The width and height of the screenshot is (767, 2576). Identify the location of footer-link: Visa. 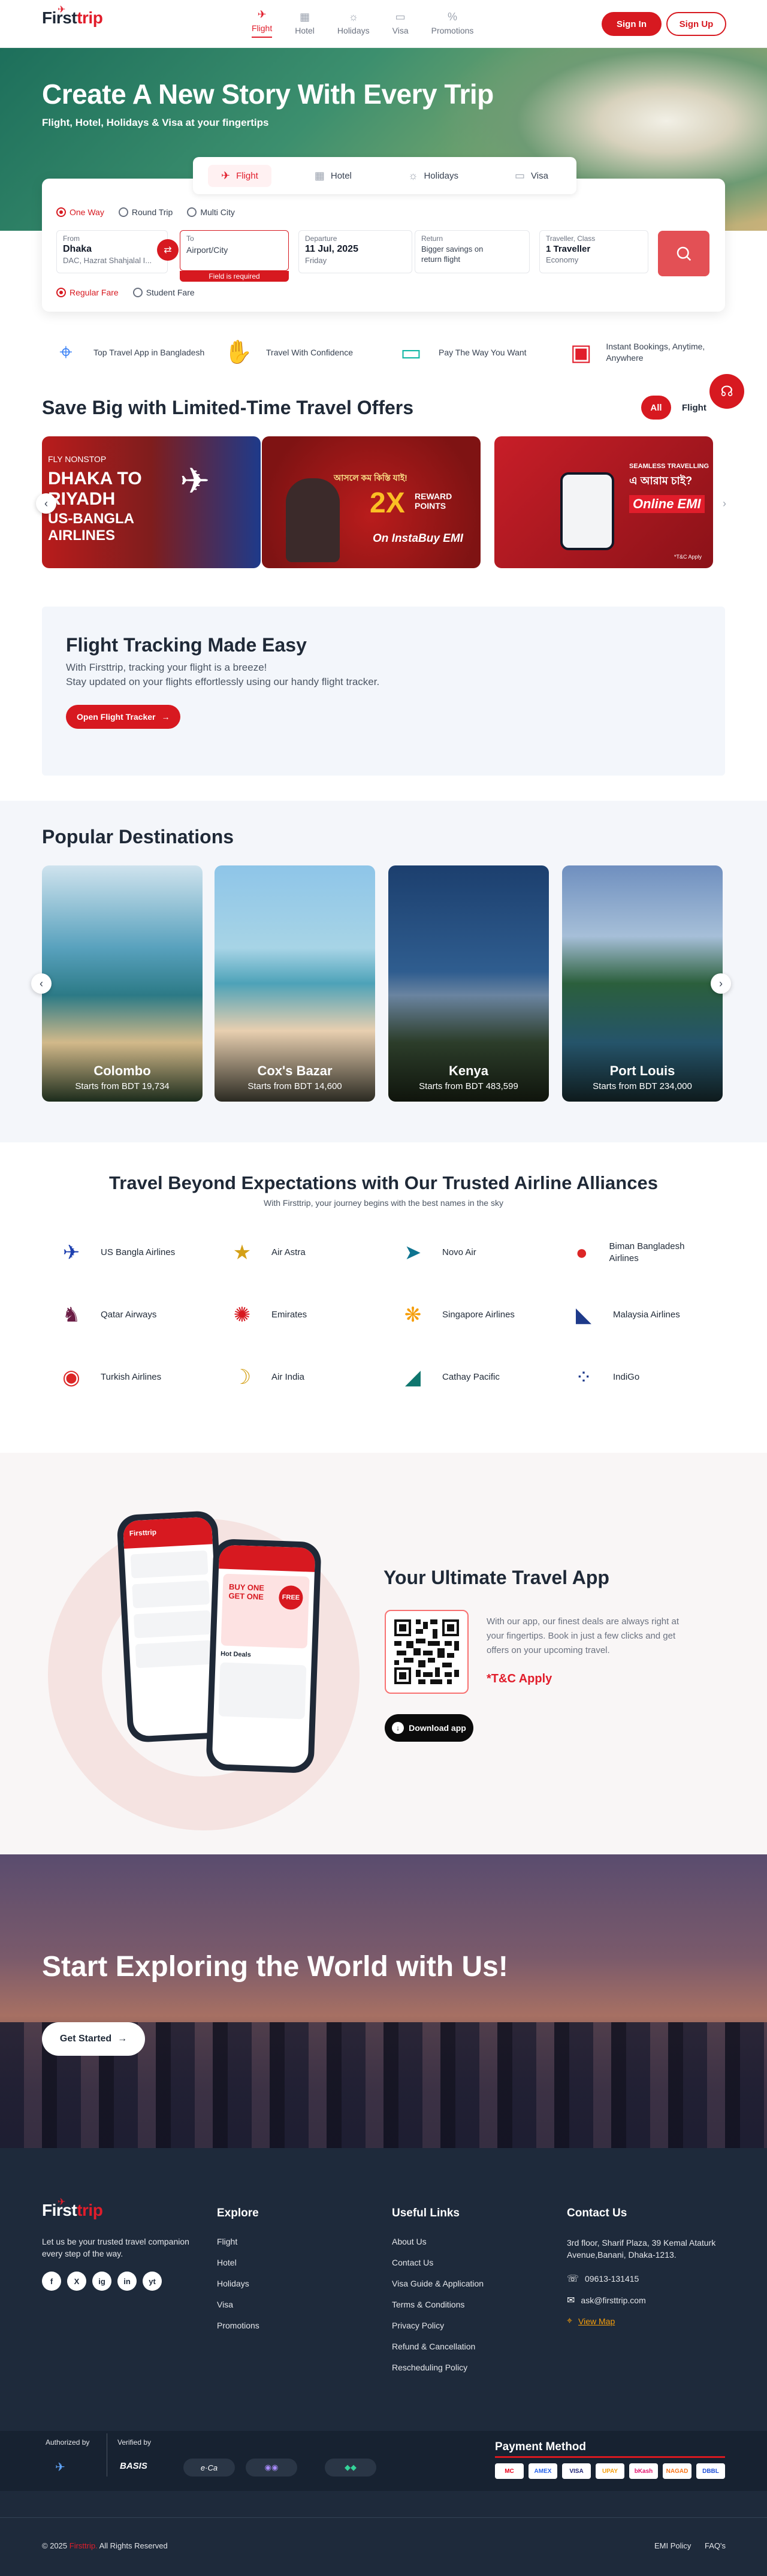
(238, 2304).